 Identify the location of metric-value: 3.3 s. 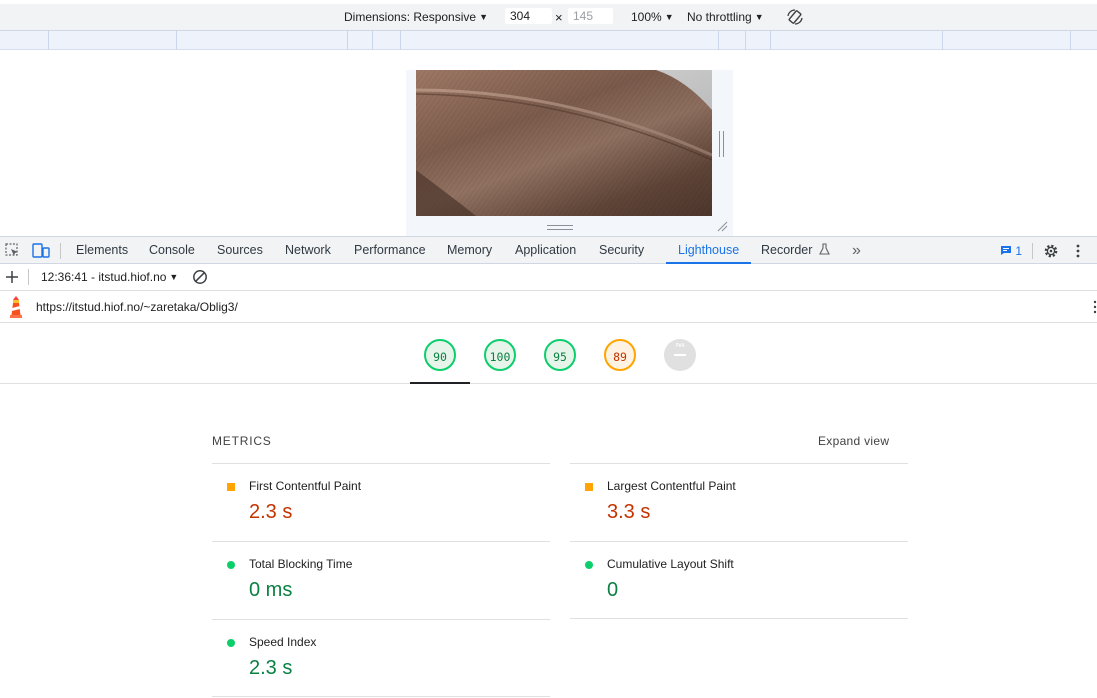
(629, 512).